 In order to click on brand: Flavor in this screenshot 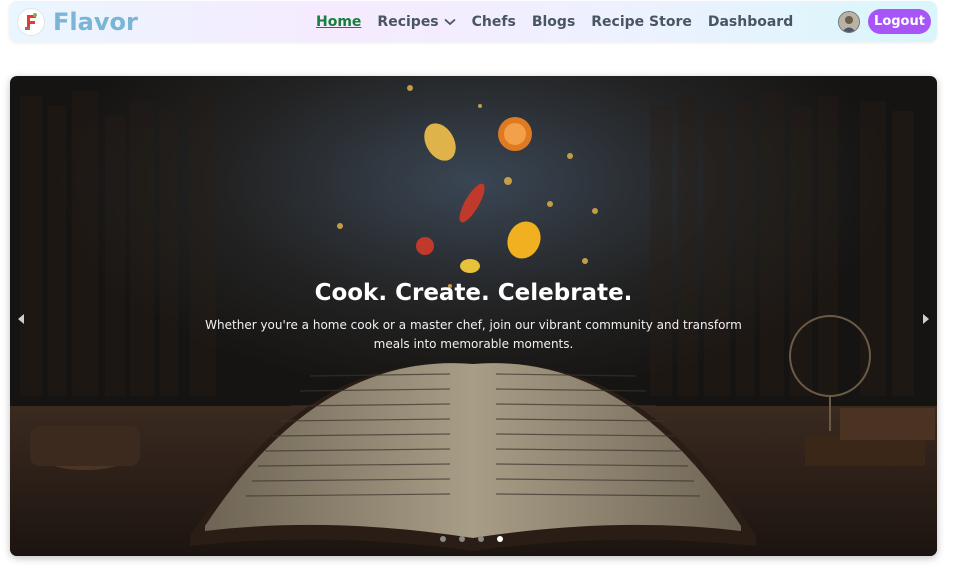, I will do `click(77, 22)`.